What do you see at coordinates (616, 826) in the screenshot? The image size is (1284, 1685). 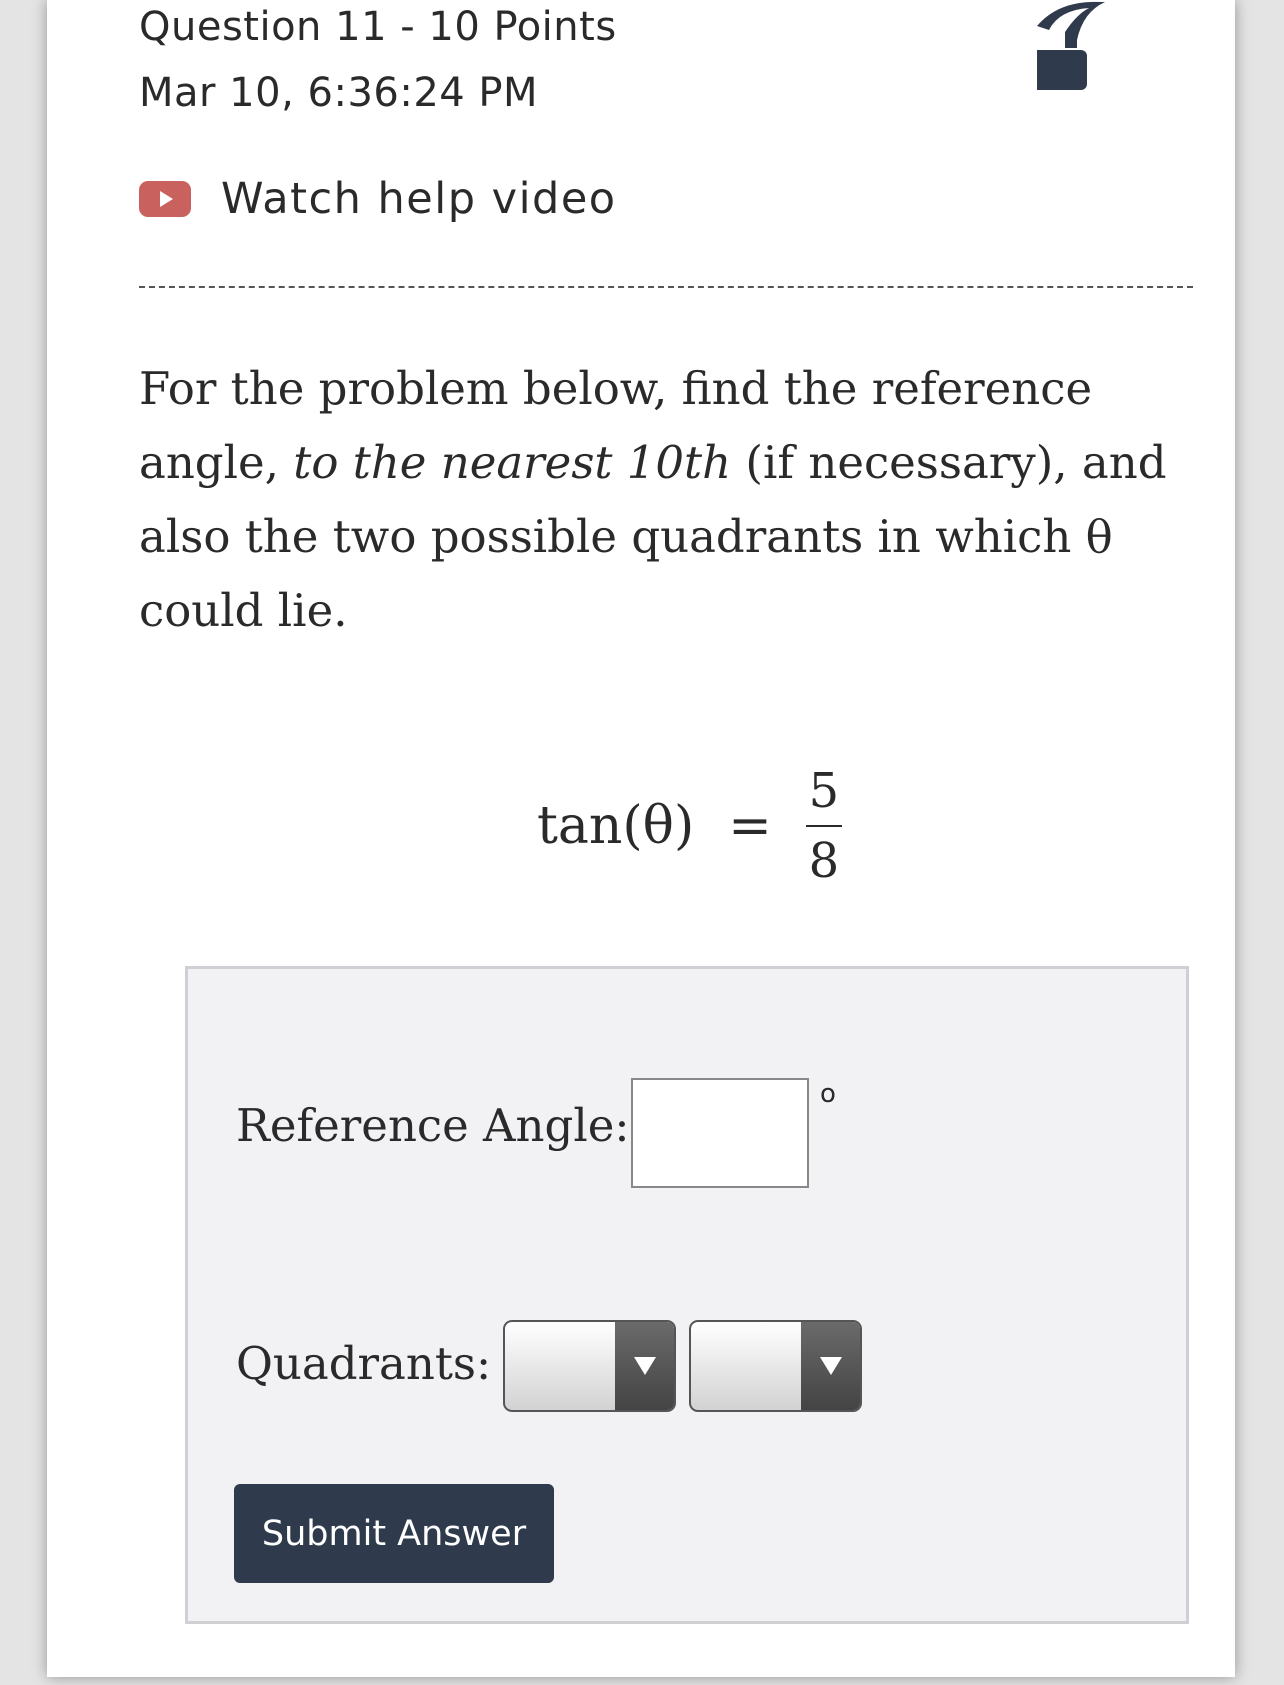 I see `equation-lhs: tan(θ)` at bounding box center [616, 826].